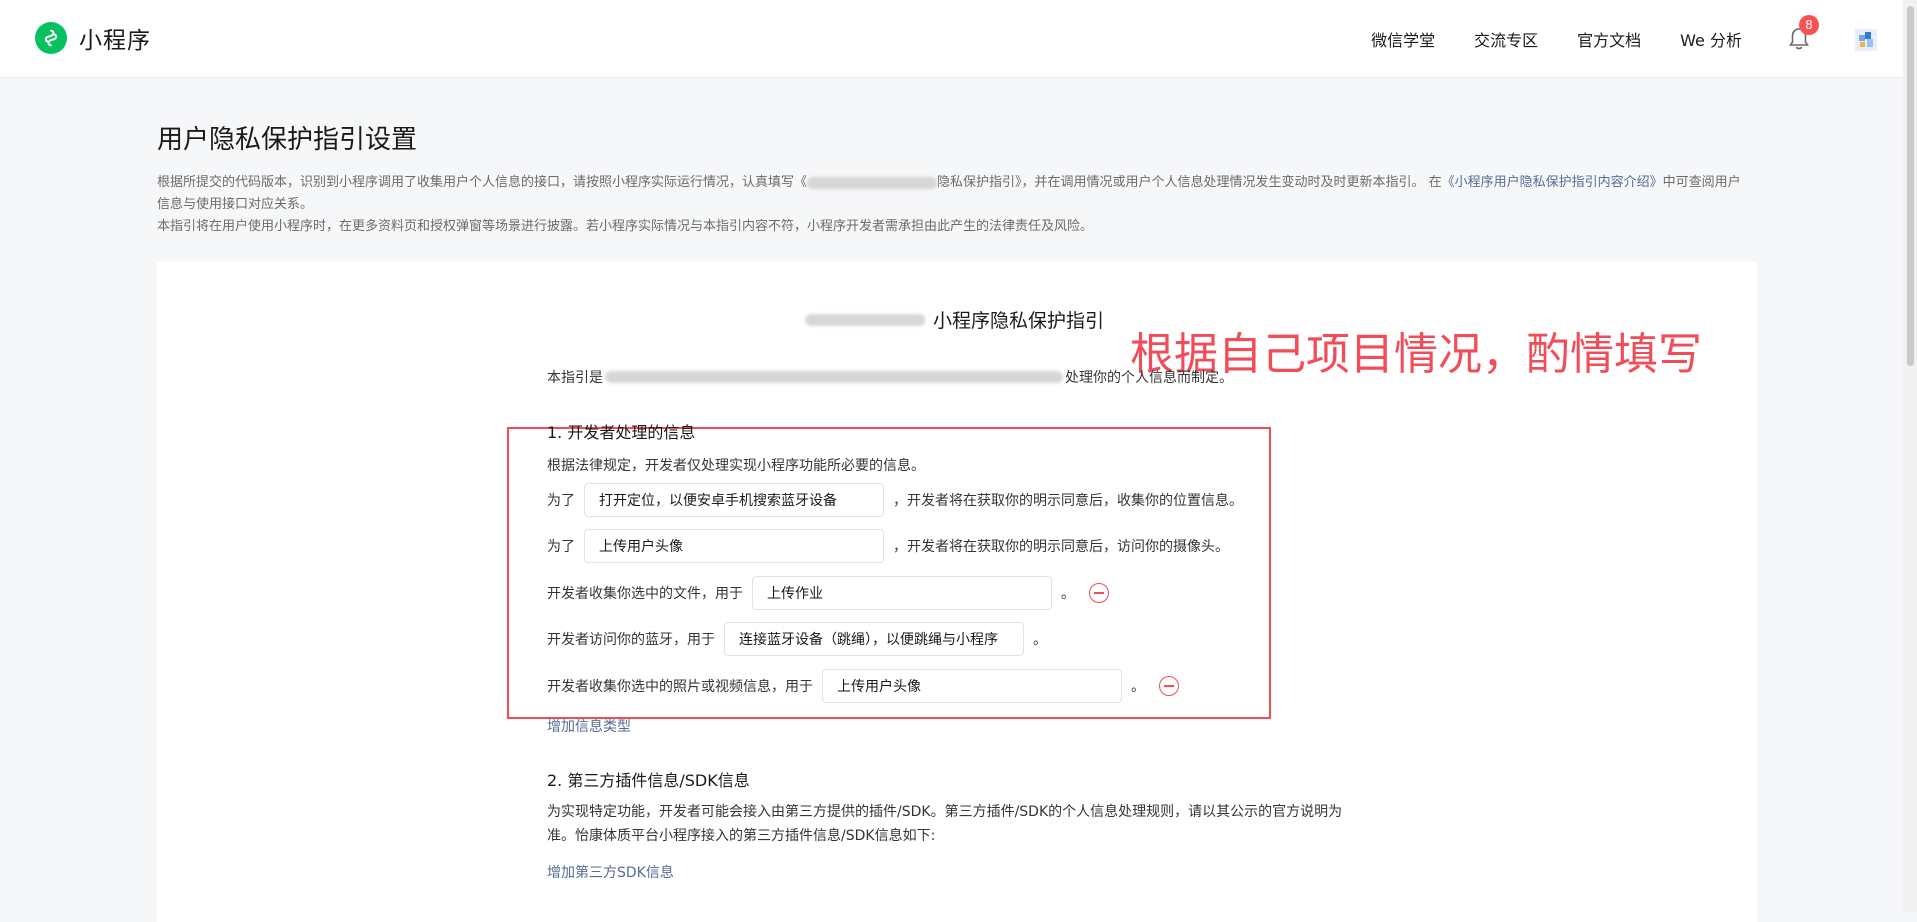  What do you see at coordinates (874, 639) in the screenshot?
I see `purpose-input-bluetooth: 连接蓝牙设备（跳绳），以便跳绳与小程序` at bounding box center [874, 639].